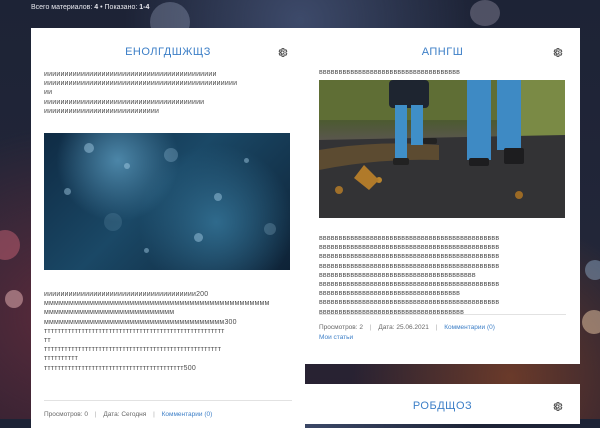  I want to click on text-line: иииииииииииииииииииииииииииииииииииииии, so click(124, 102).